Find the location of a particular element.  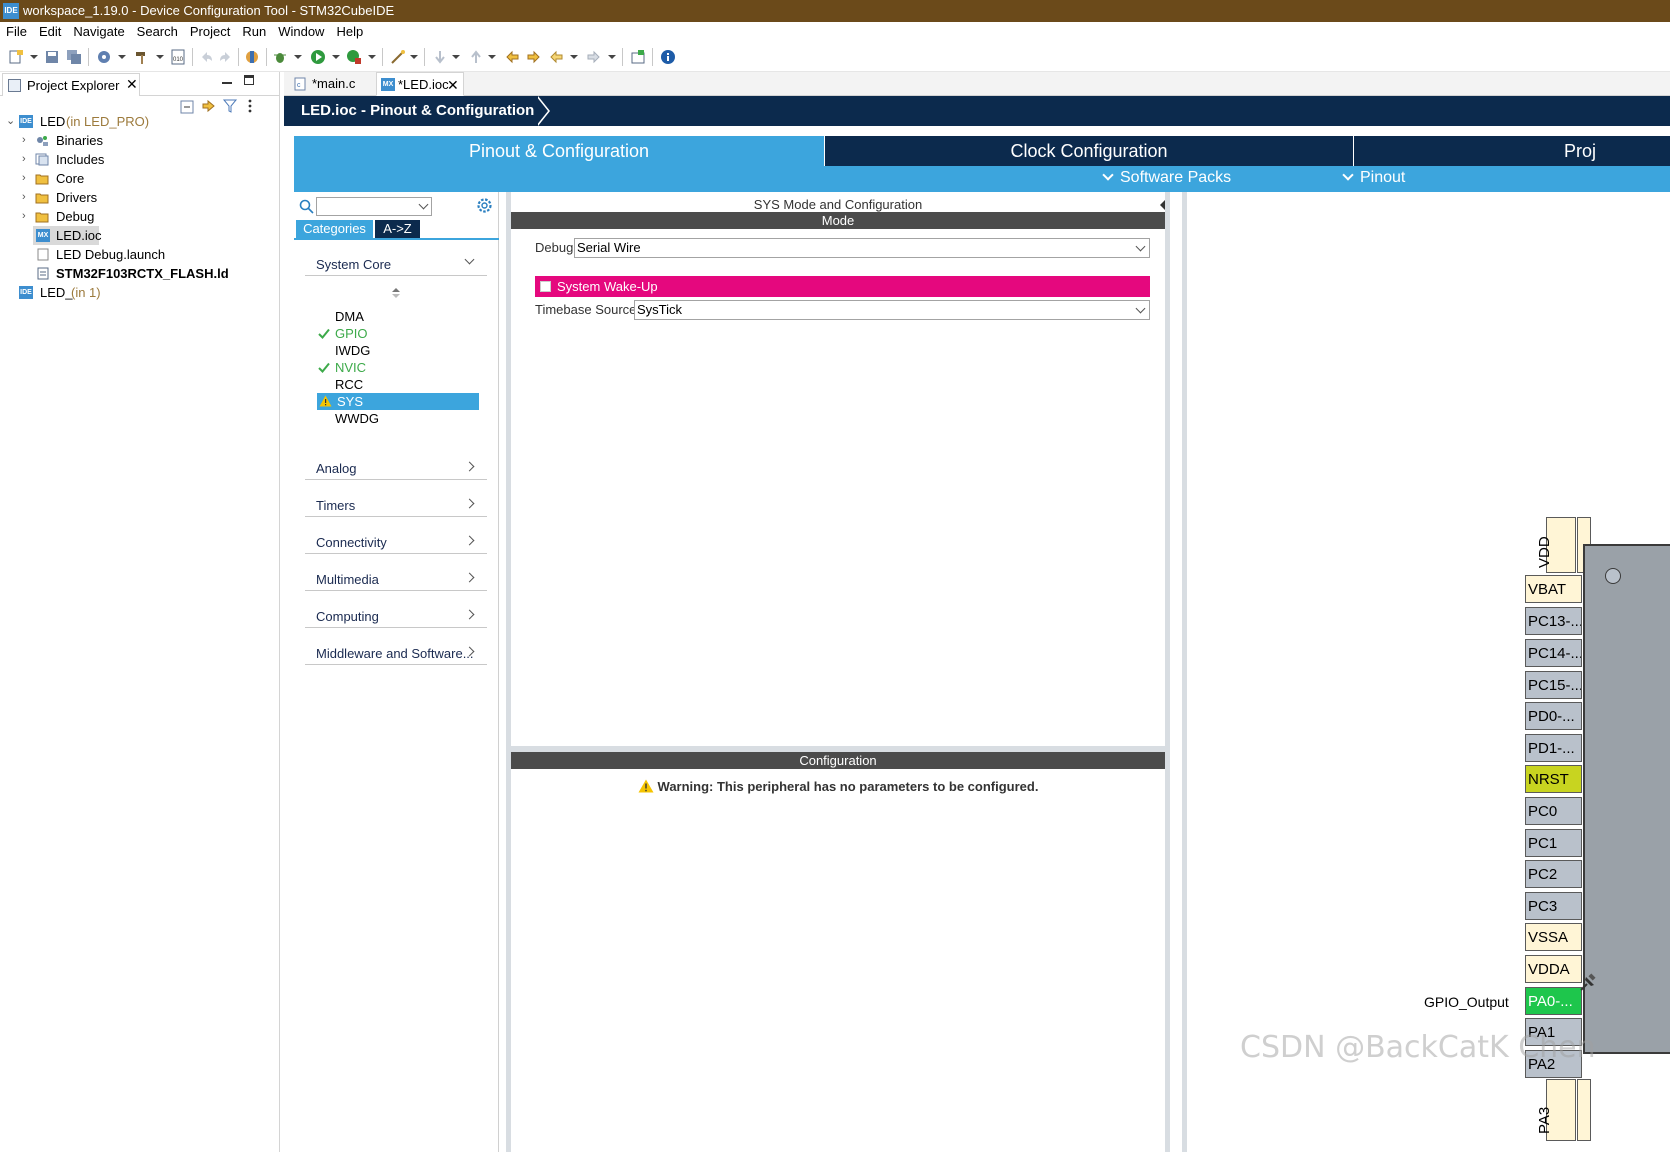

category-item-iwdg: IWDG is located at coordinates (402, 350).